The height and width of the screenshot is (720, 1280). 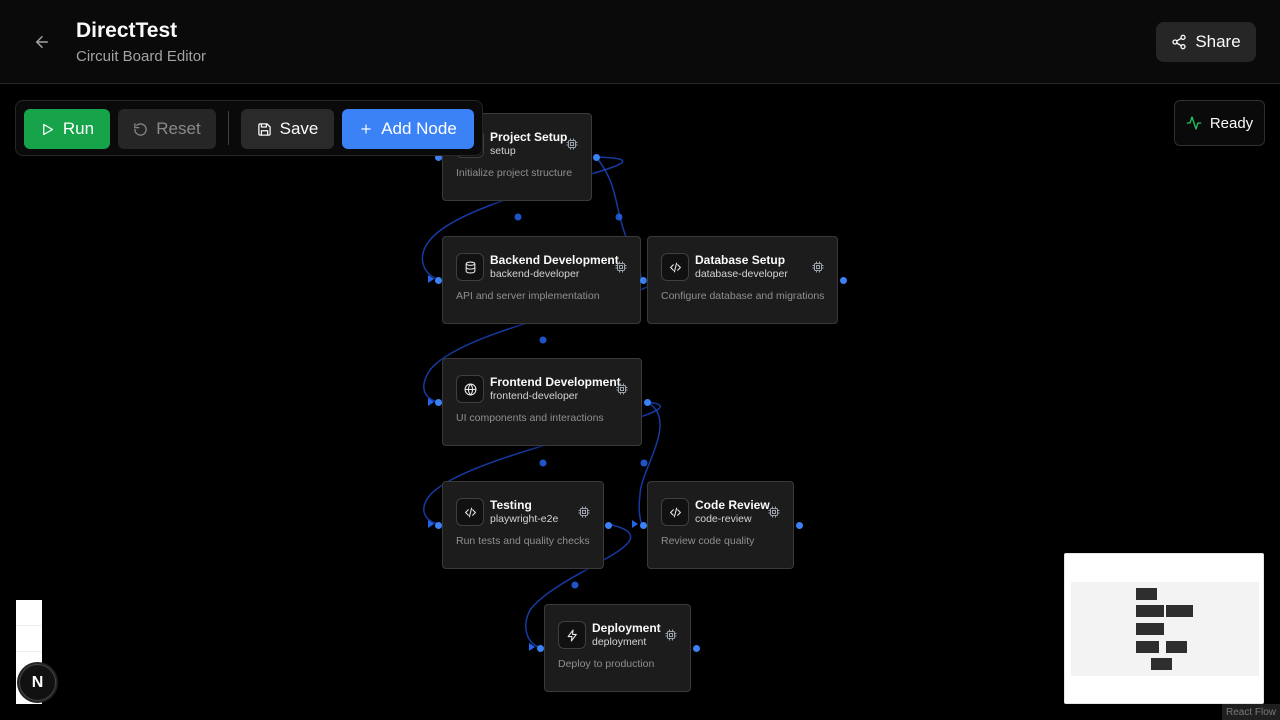 I want to click on play-icon, so click(x=48, y=129).